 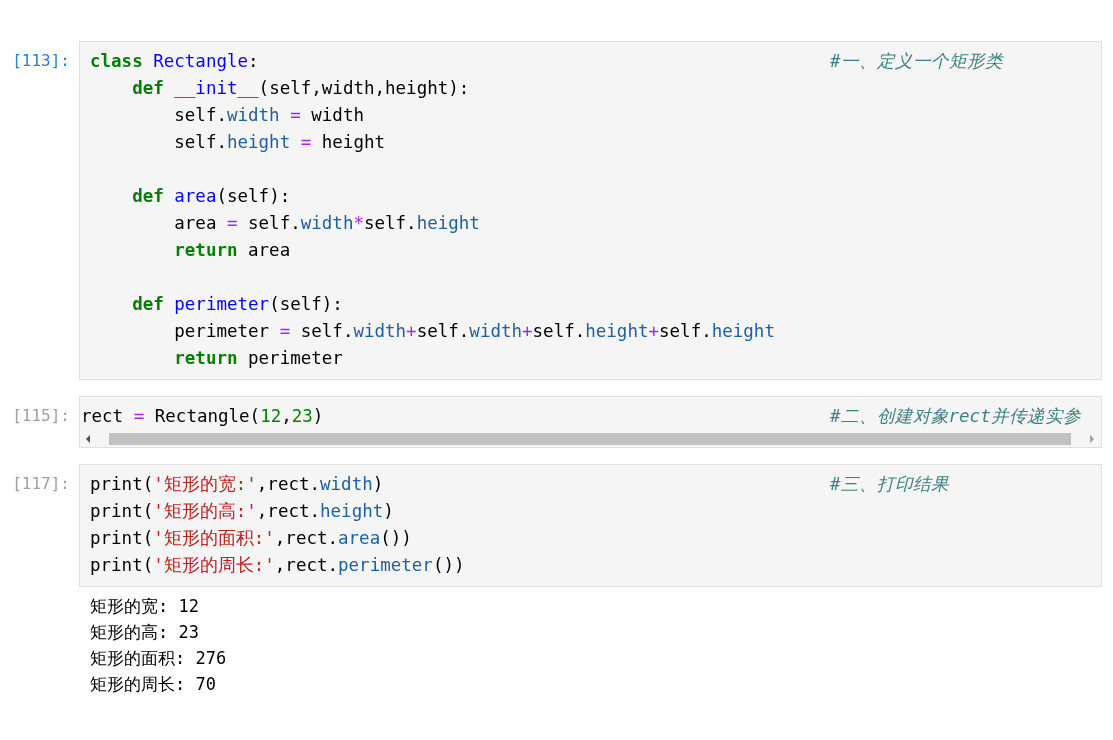 I want to click on scroll-left-icon, so click(x=88, y=439).